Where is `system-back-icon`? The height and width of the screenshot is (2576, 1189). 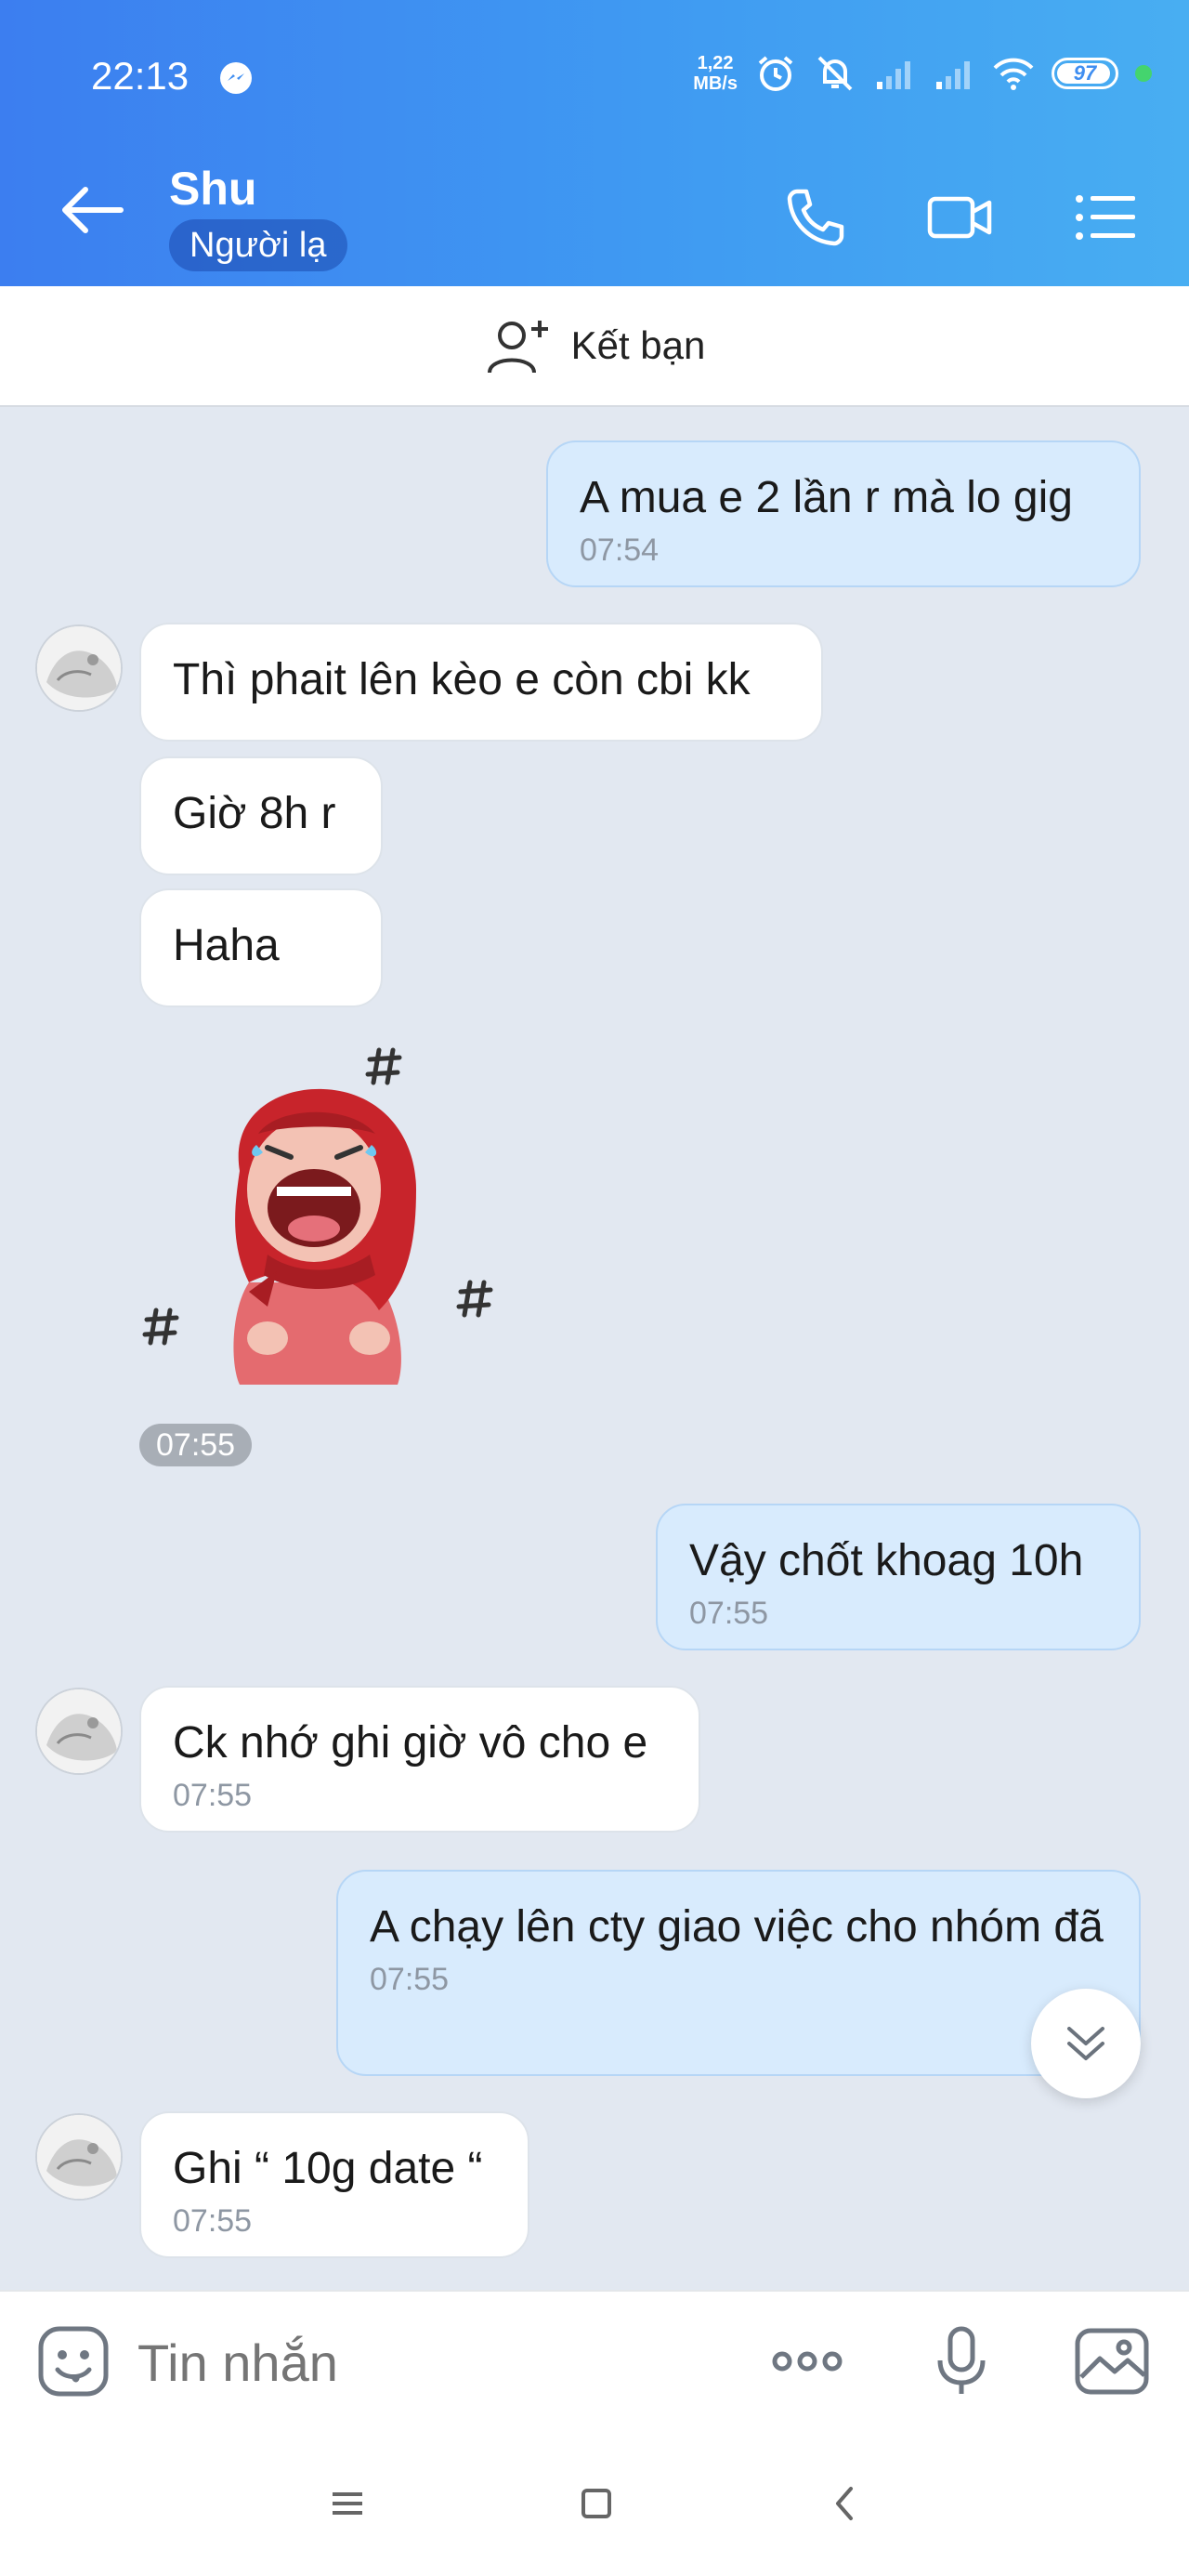
system-back-icon is located at coordinates (845, 2503).